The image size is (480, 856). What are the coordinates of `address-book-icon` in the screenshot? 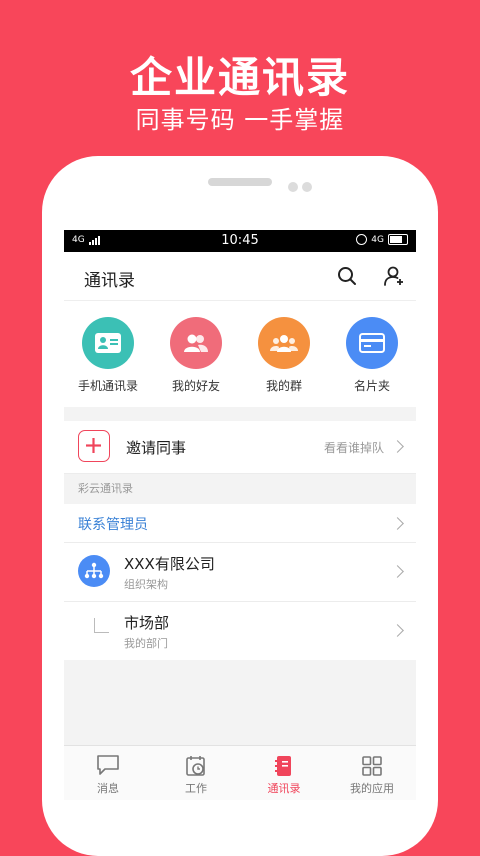 It's located at (283, 766).